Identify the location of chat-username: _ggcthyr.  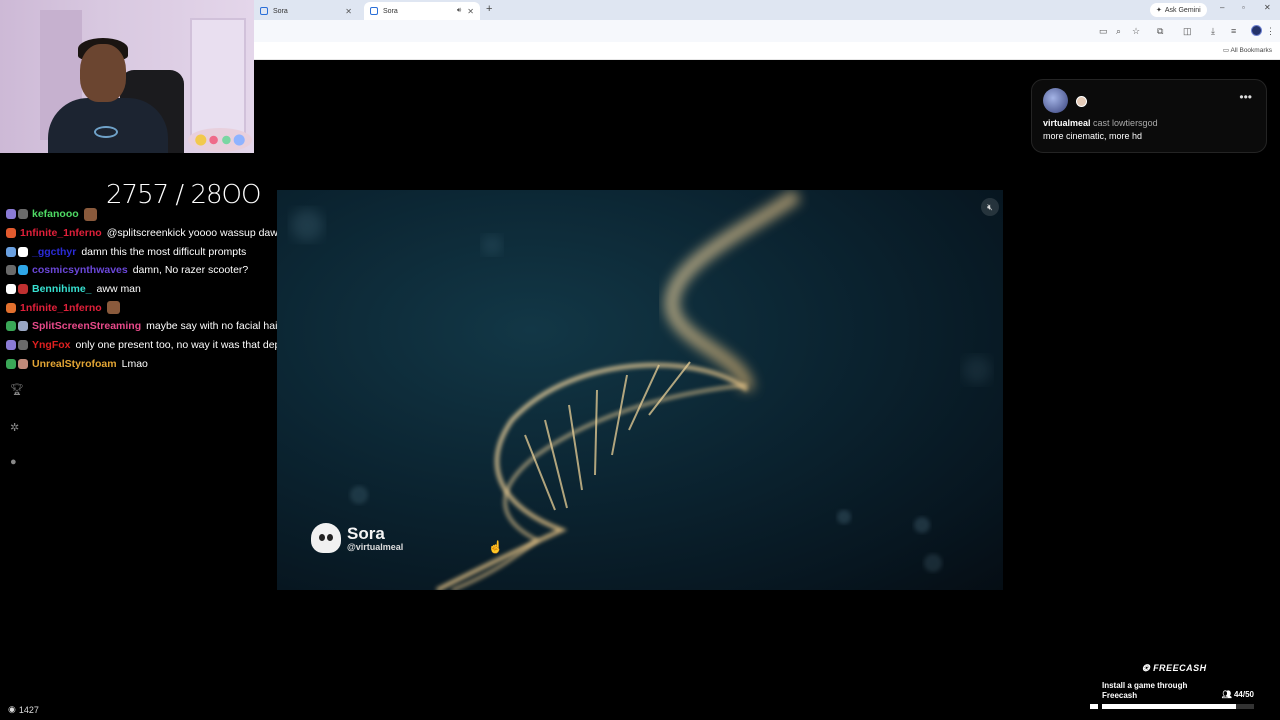
(54, 252).